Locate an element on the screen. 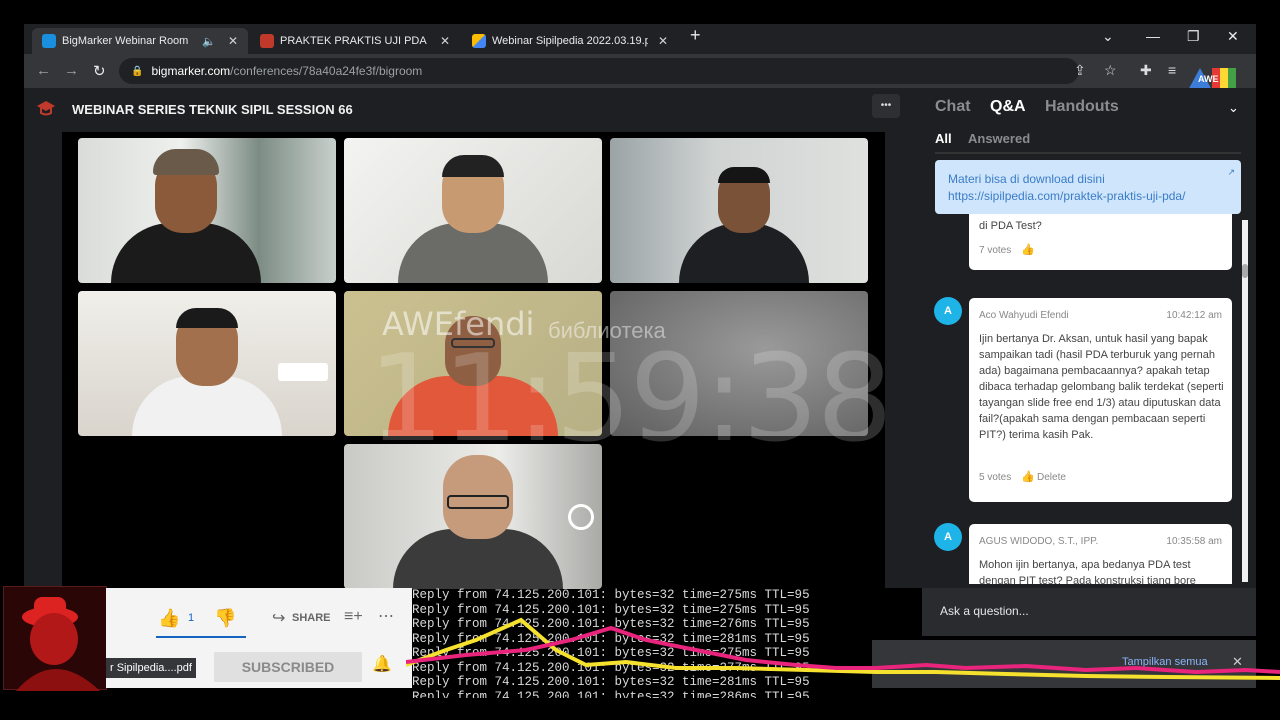 The image size is (1280, 720). url-domain: bigmarker.com is located at coordinates (191, 71).